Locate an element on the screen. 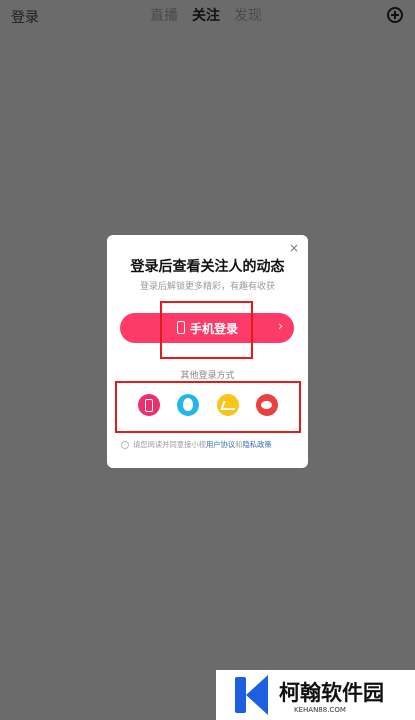 Image resolution: width=415 pixels, height=720 pixels. dialog-subtitle: 登录后解锁更多精彩，有趣有收获 is located at coordinates (207, 287).